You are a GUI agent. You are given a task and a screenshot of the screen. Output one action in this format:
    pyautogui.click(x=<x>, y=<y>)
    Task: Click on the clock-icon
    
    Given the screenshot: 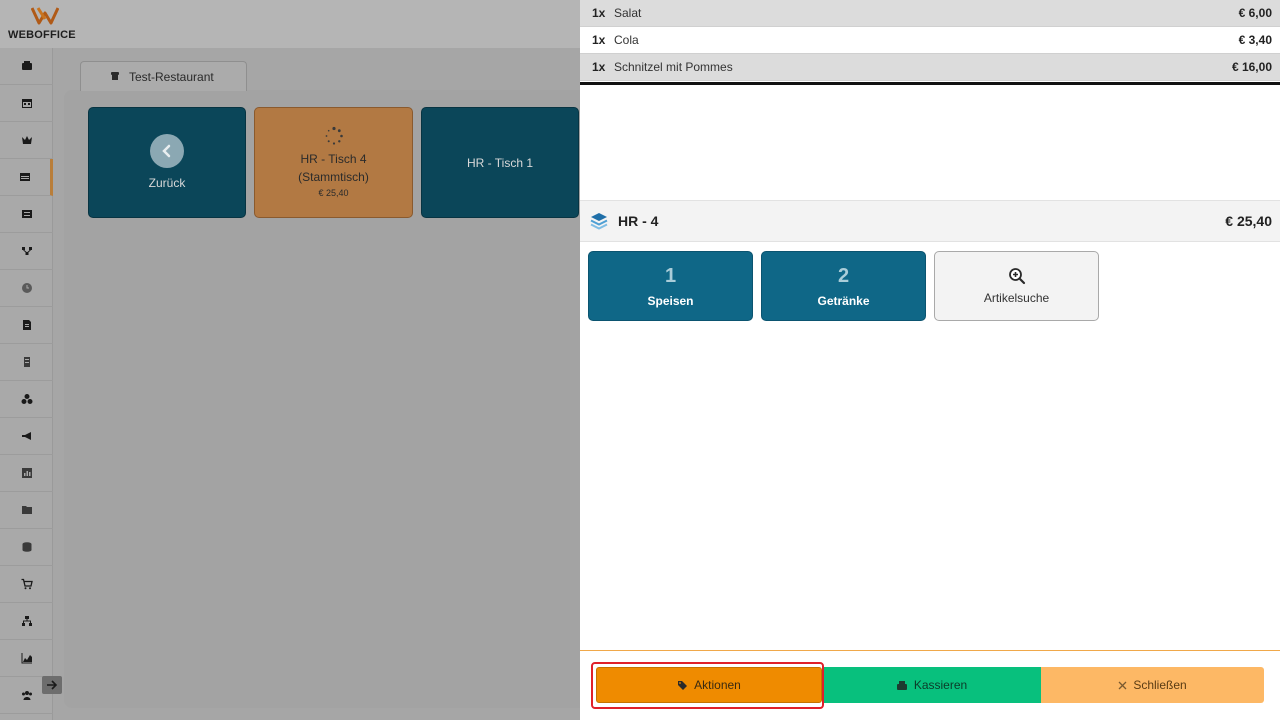 What is the action you would take?
    pyautogui.click(x=26, y=288)
    